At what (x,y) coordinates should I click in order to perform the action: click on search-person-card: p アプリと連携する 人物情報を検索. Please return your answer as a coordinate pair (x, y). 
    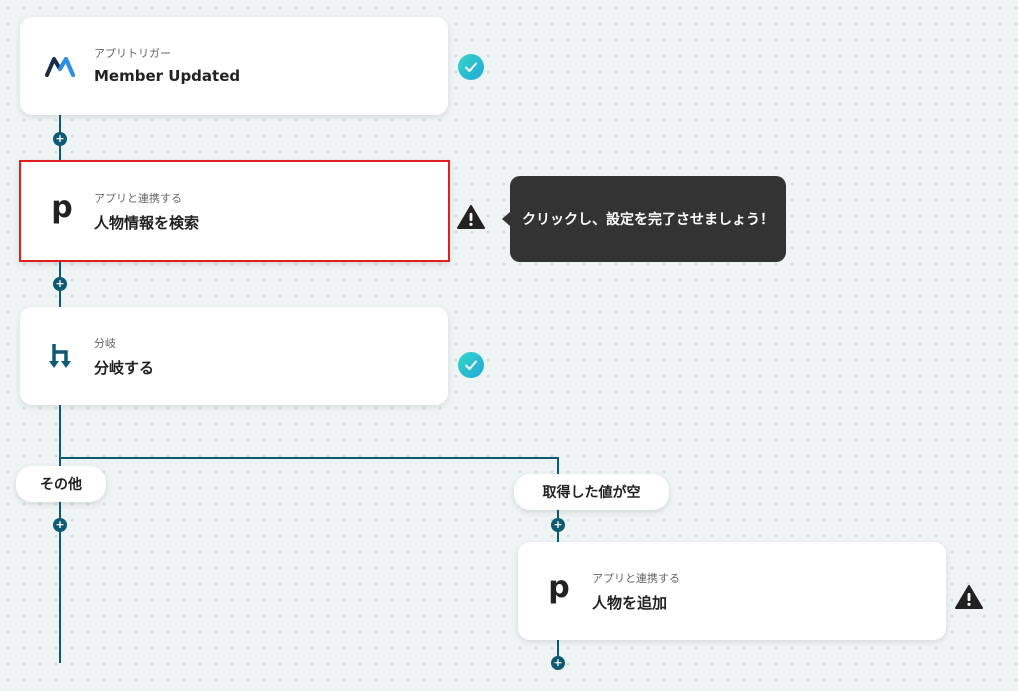
    Looking at the image, I should click on (234, 211).